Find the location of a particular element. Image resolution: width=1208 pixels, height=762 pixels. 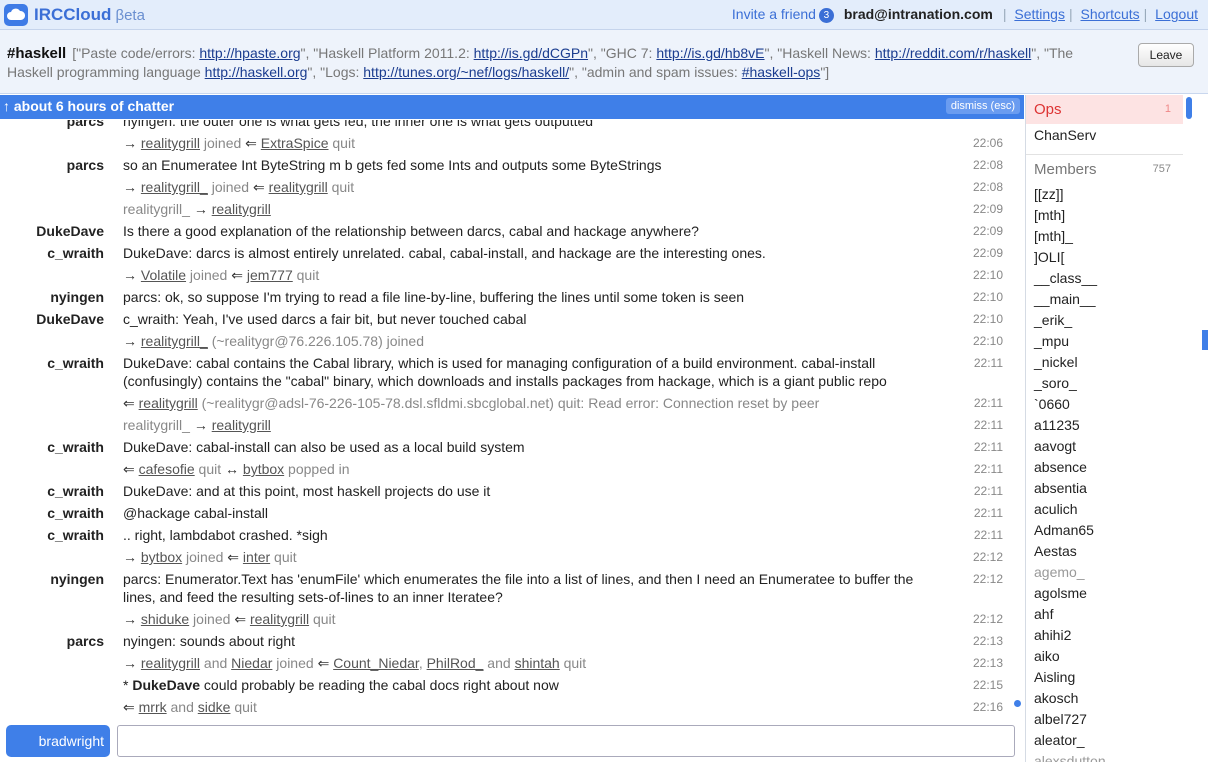

member-item: absentia is located at coordinates (1104, 488).